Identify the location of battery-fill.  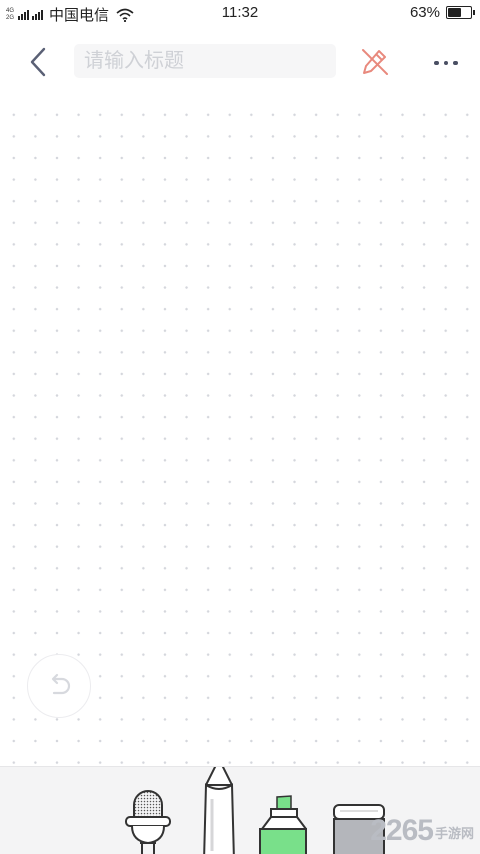
(454, 12).